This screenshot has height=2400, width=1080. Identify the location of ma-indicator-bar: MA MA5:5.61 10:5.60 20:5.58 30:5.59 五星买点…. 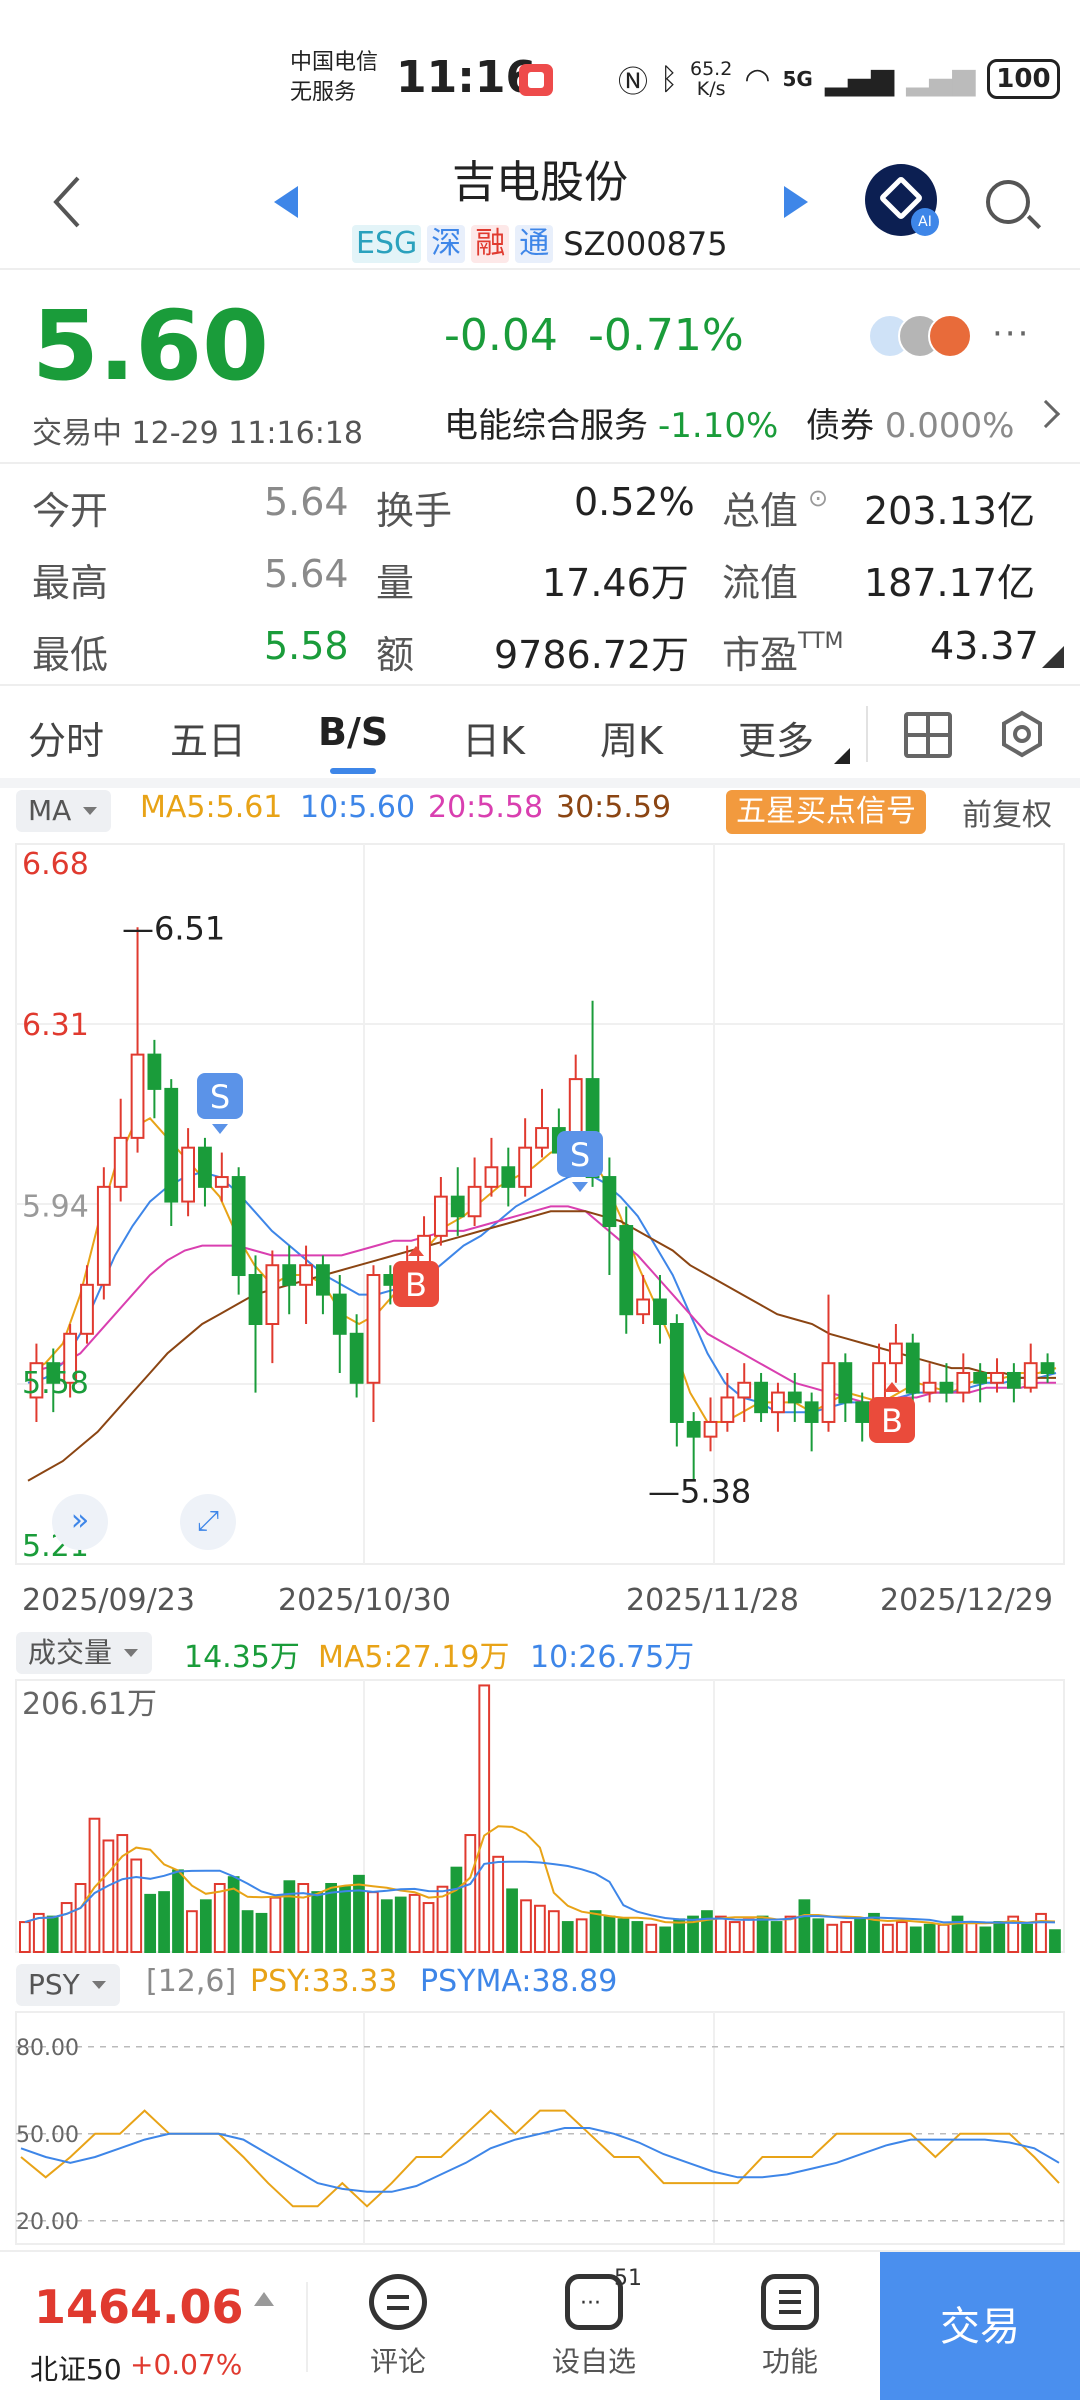
(540, 808).